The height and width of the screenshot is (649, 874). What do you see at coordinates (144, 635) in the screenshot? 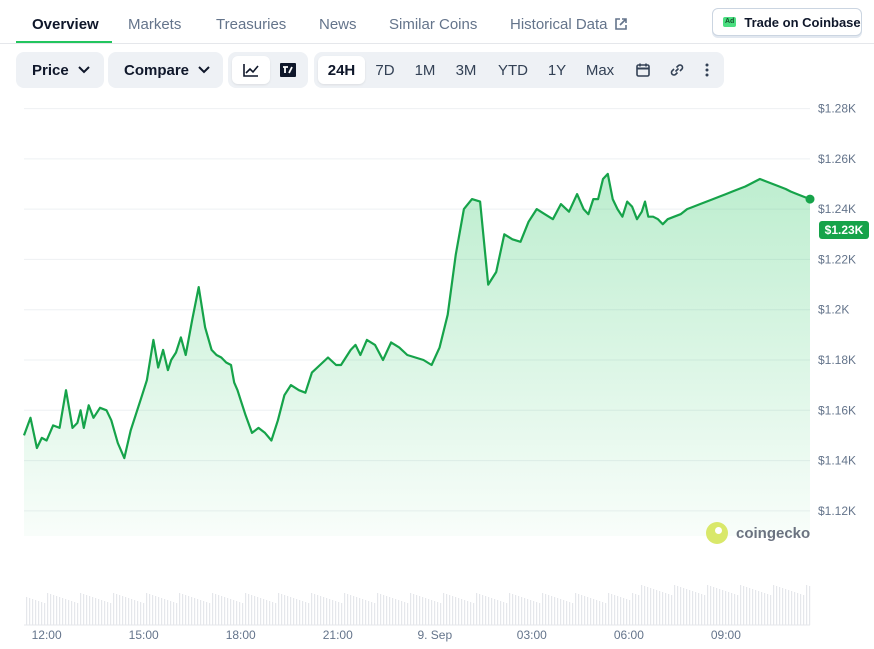
I see `x-tick-label: 15:00` at bounding box center [144, 635].